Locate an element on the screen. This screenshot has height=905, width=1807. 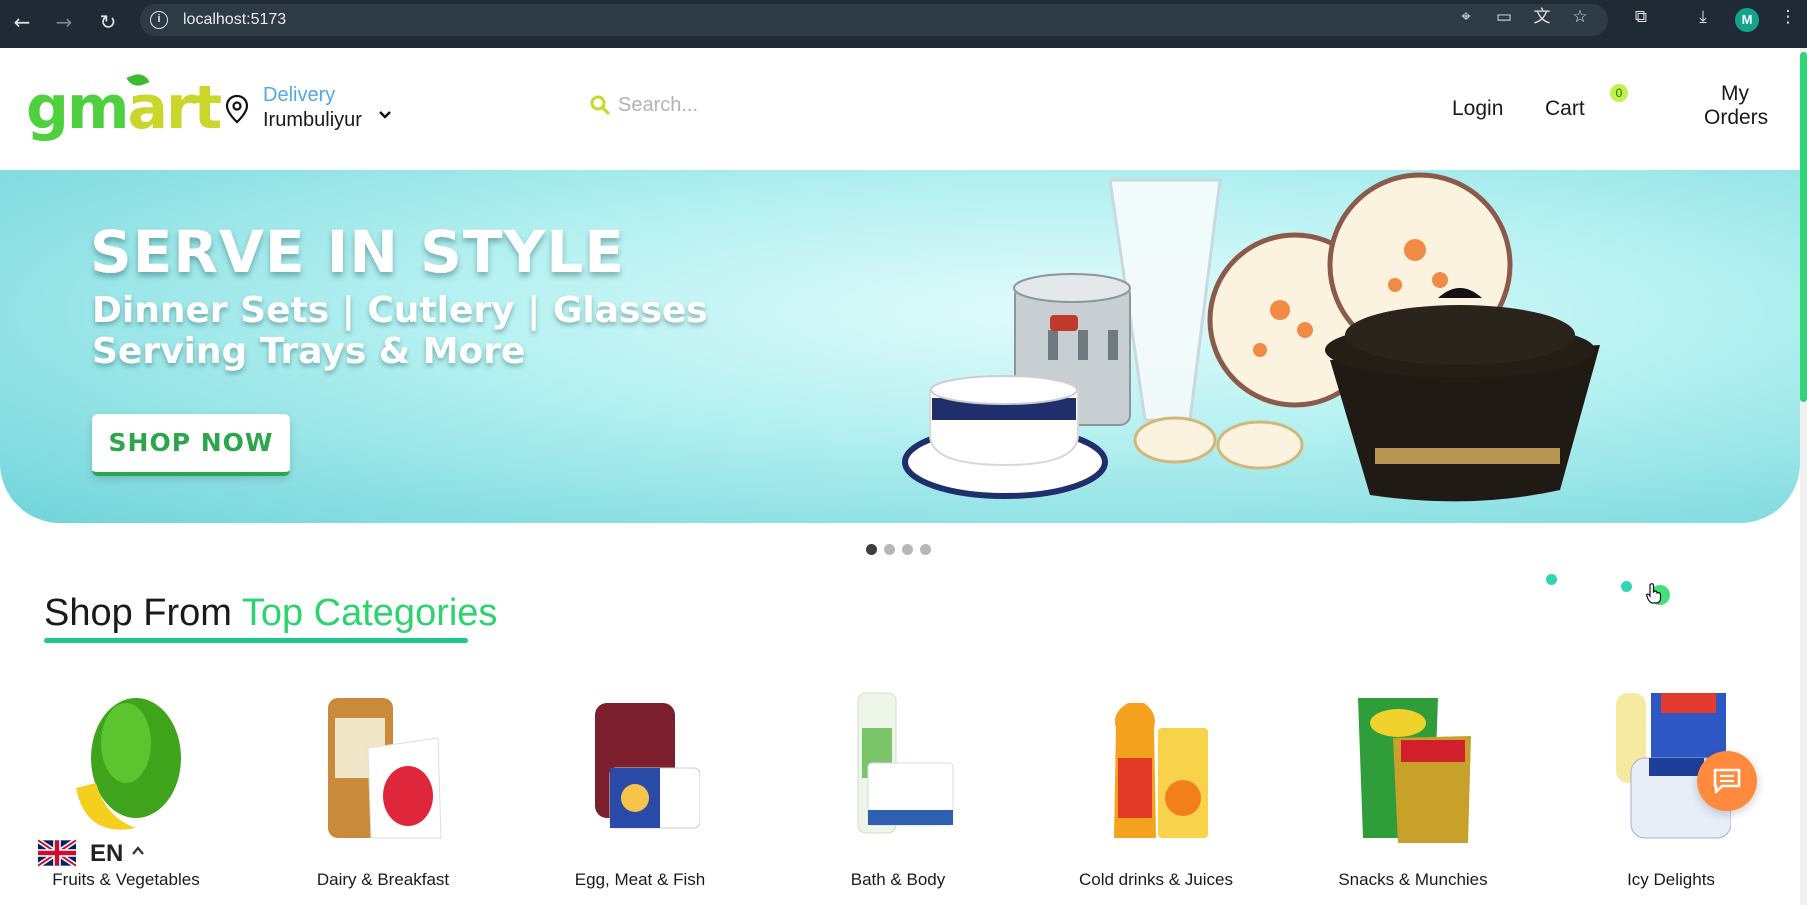
delivery-location: Irumbuliyur is located at coordinates (312, 120).